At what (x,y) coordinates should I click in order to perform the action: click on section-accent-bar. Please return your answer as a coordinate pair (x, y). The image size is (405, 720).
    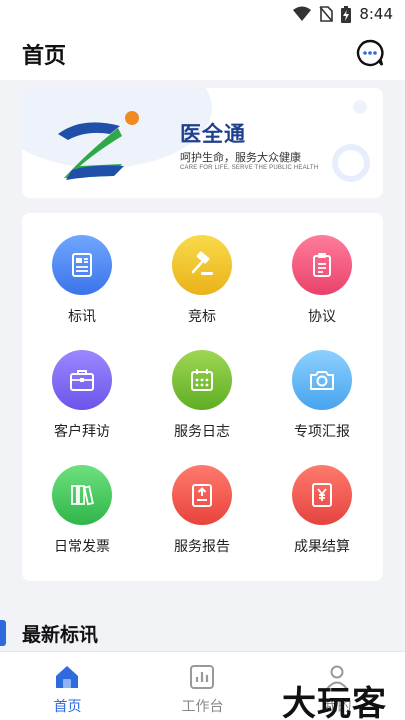
    Looking at the image, I should click on (3, 633).